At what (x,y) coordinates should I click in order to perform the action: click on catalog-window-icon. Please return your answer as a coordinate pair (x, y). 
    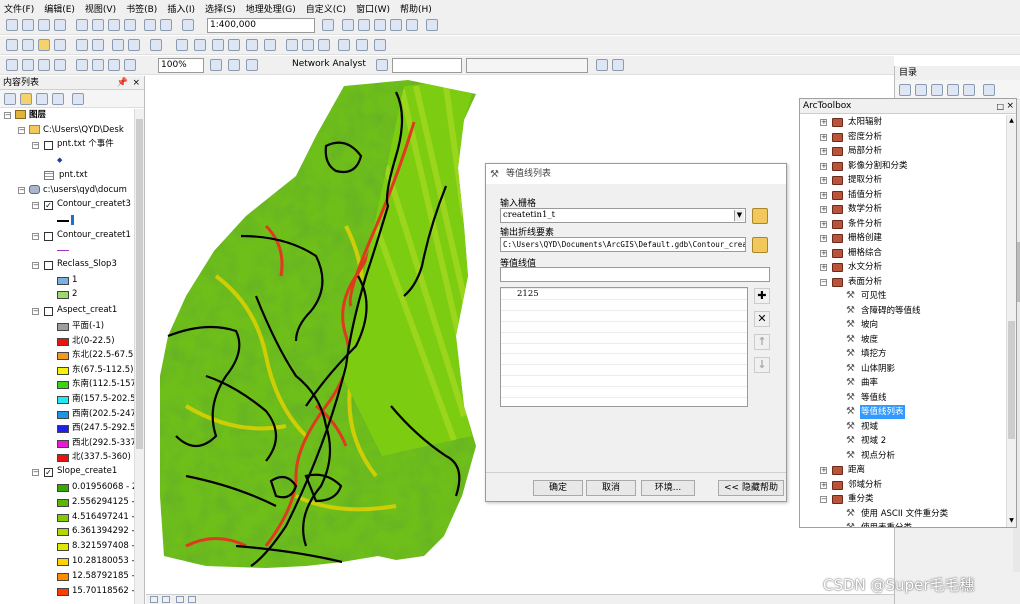
    Looking at the image, I should click on (364, 25).